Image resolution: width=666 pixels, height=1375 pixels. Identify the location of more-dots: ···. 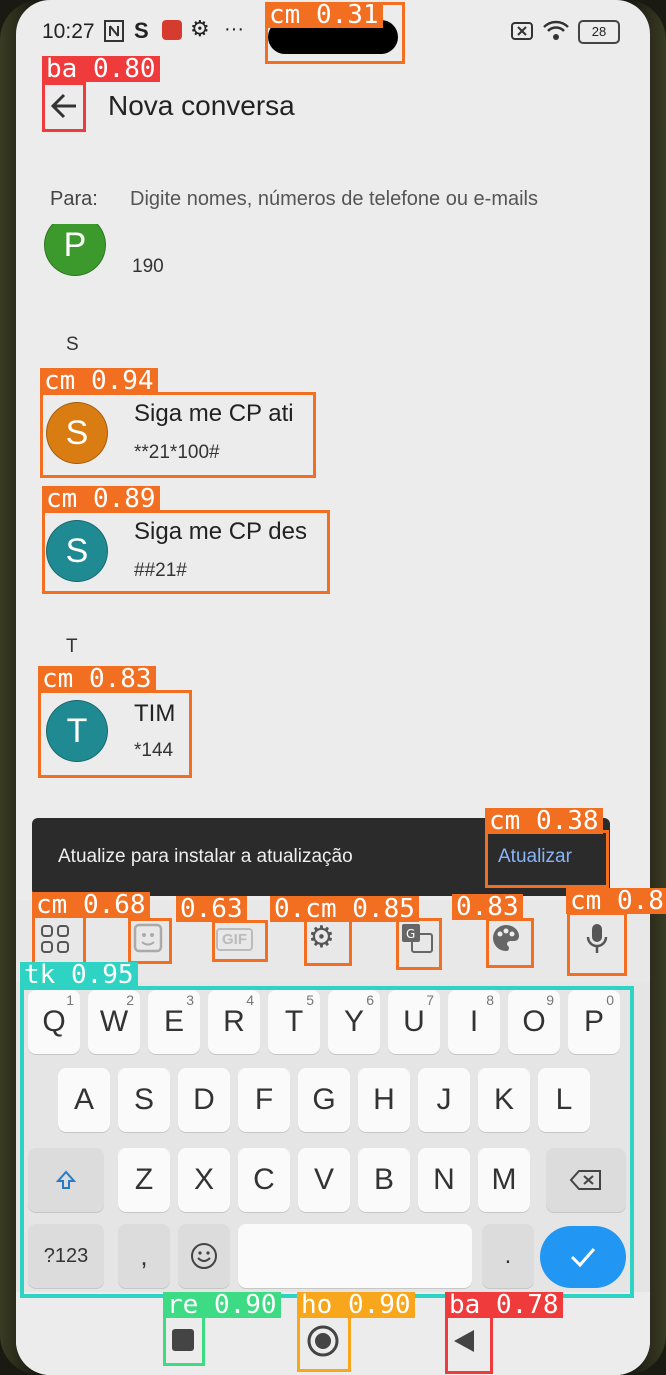
(234, 29).